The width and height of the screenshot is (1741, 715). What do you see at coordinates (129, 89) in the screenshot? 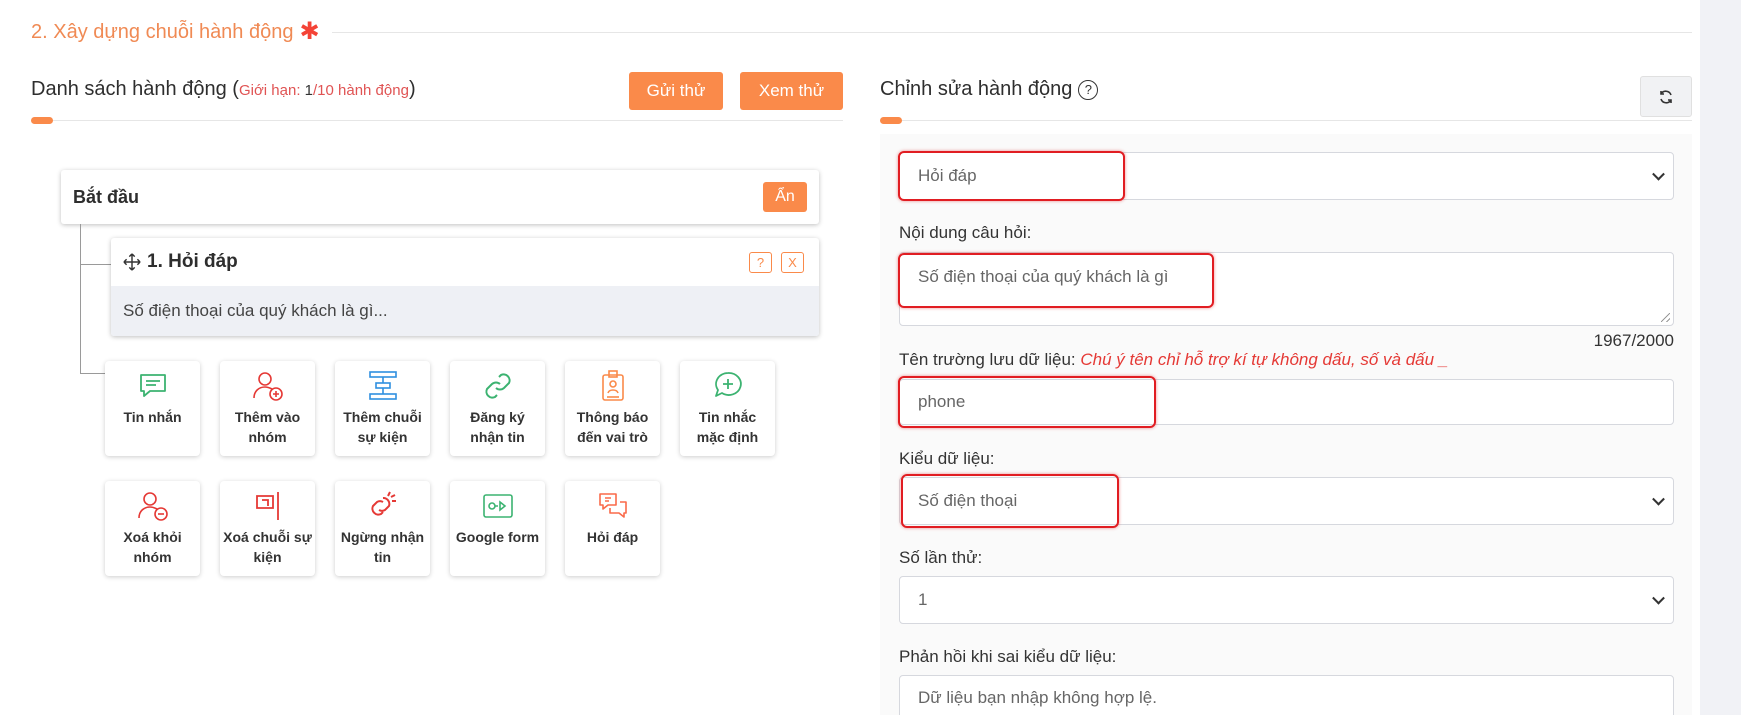
I see `action-list-title-text: Danh sách hành động` at bounding box center [129, 89].